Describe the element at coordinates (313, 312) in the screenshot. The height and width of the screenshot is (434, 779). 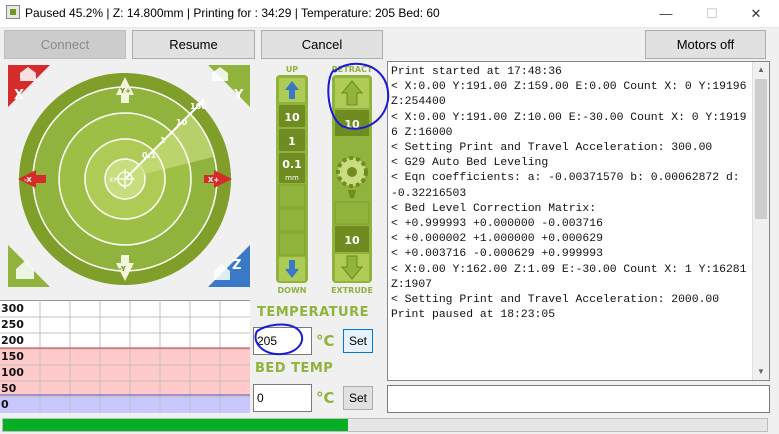
I see `temperature-title: TEMPERATURE` at that location.